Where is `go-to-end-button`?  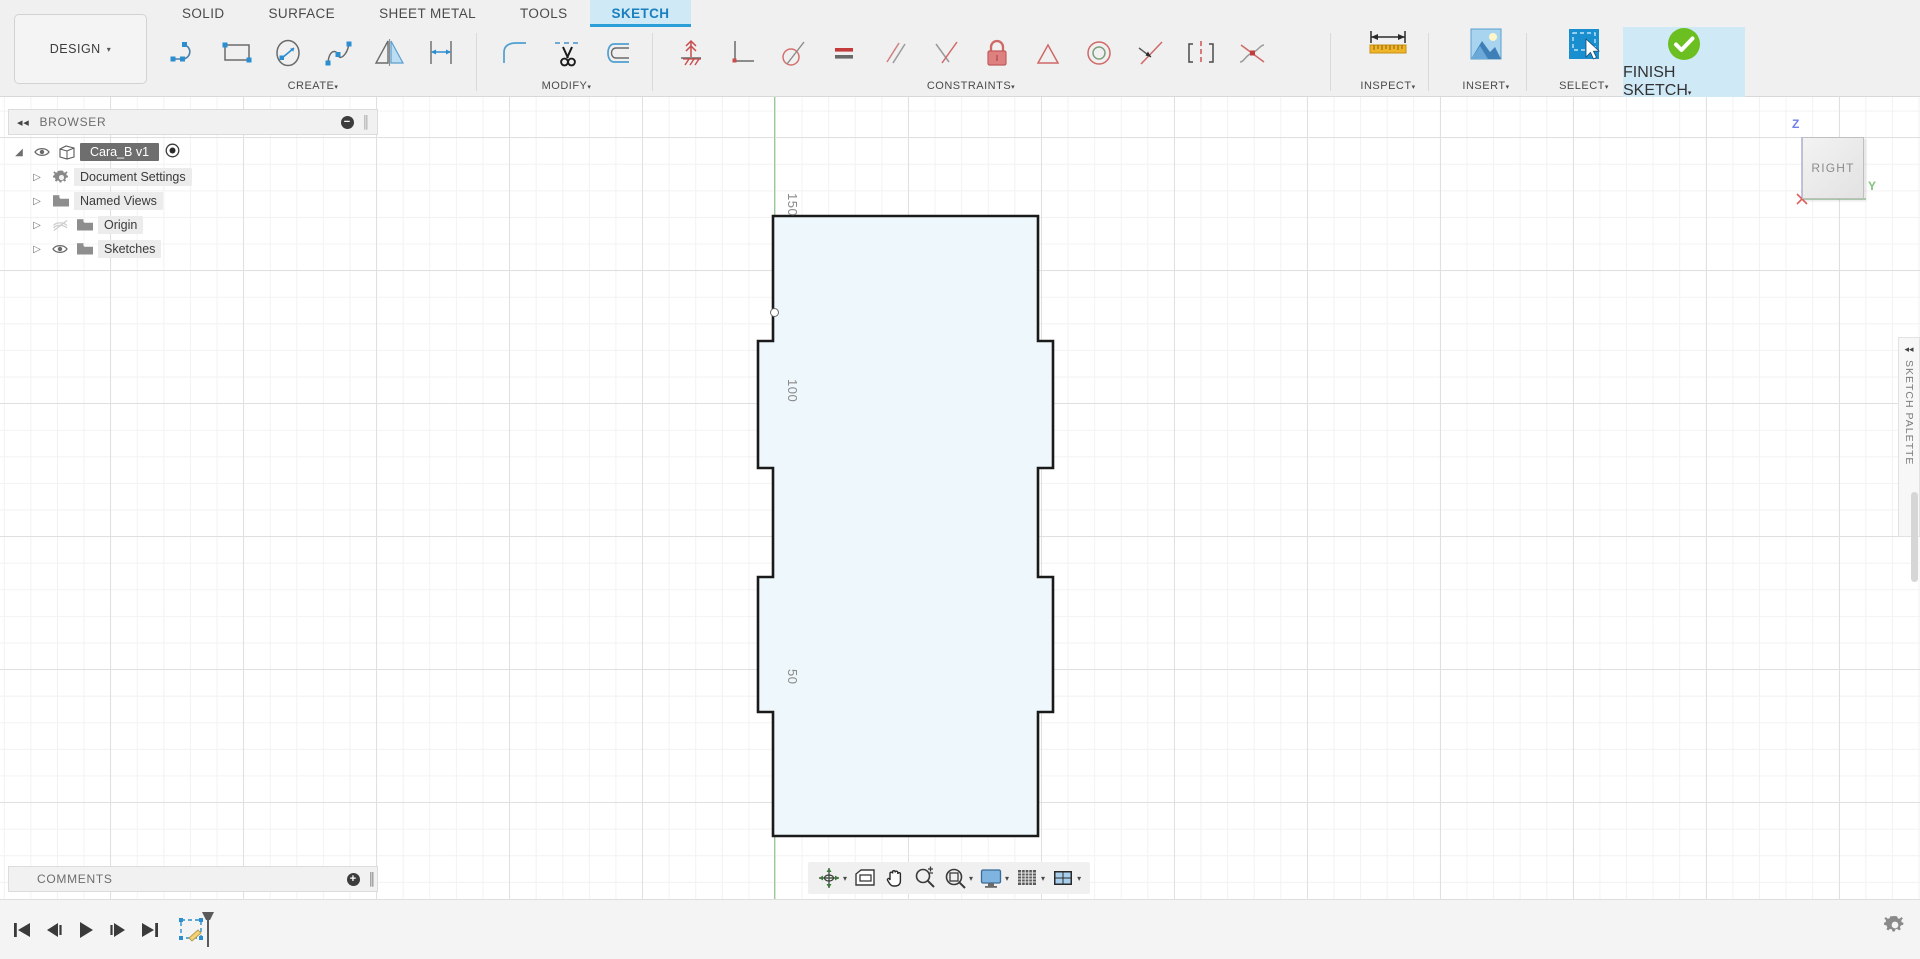
go-to-end-button is located at coordinates (150, 930).